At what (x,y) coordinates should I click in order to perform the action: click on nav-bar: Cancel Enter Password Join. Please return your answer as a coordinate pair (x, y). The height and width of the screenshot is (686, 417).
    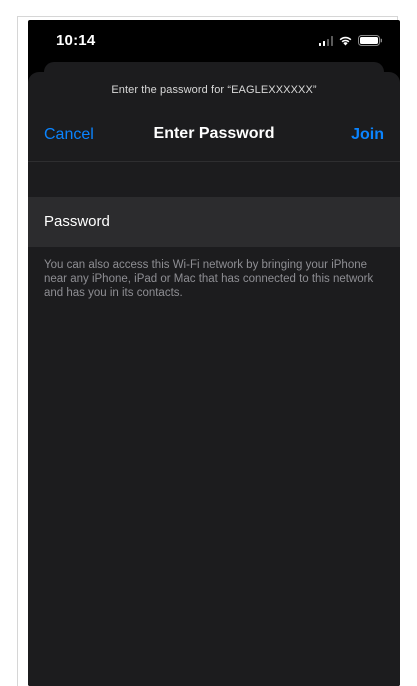
    Looking at the image, I should click on (214, 134).